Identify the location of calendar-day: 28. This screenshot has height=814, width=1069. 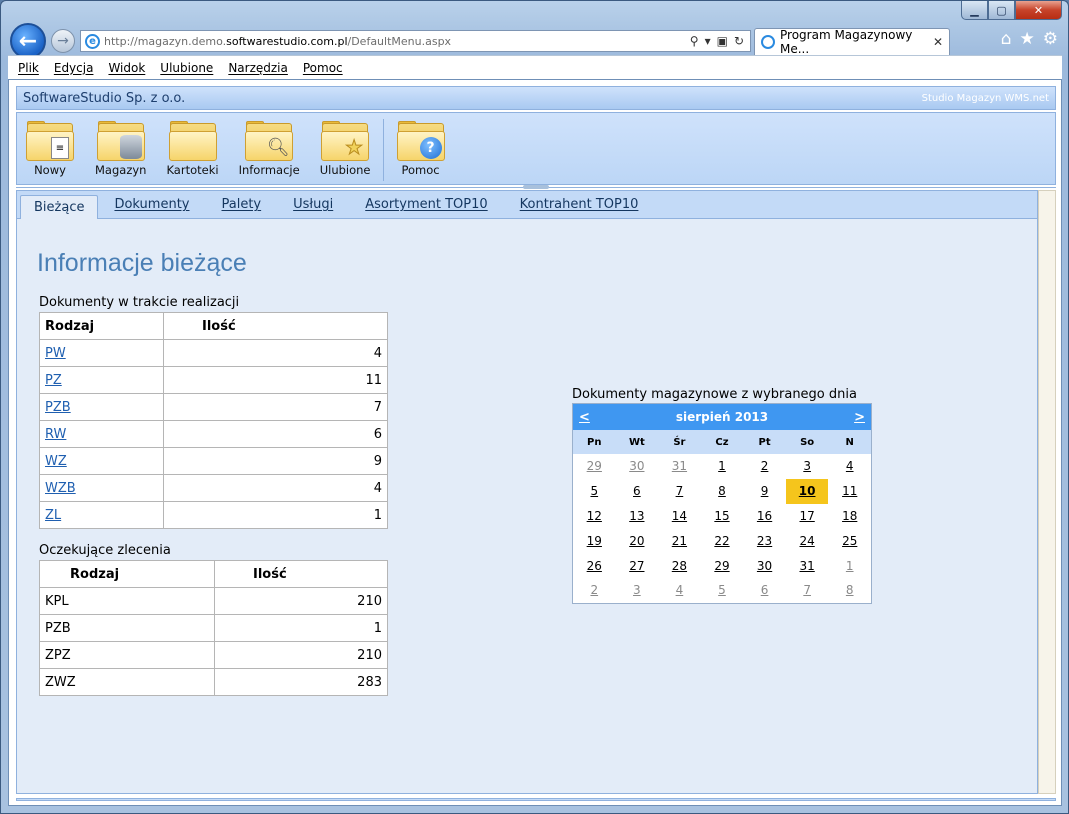
(679, 565).